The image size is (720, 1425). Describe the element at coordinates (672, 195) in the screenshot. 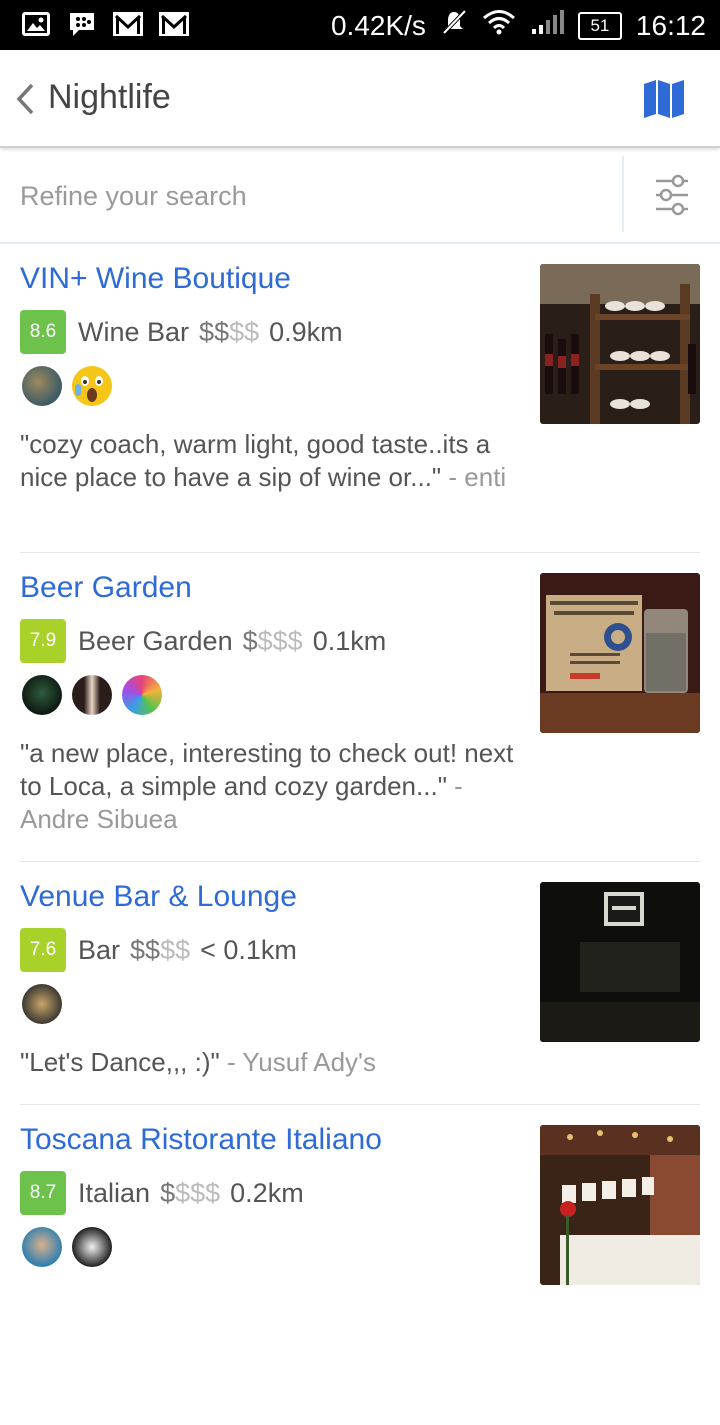

I see `sliders-icon` at that location.